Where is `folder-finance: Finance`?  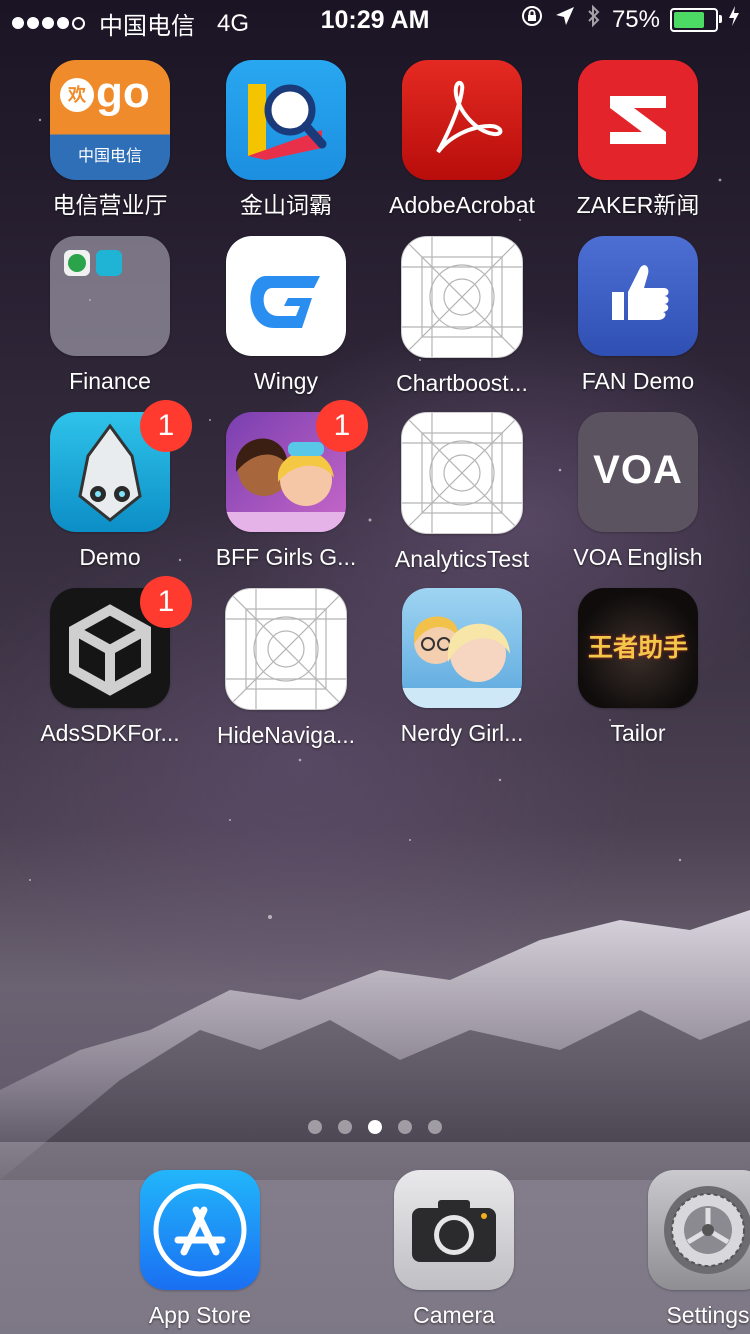
folder-finance: Finance is located at coordinates (110, 324).